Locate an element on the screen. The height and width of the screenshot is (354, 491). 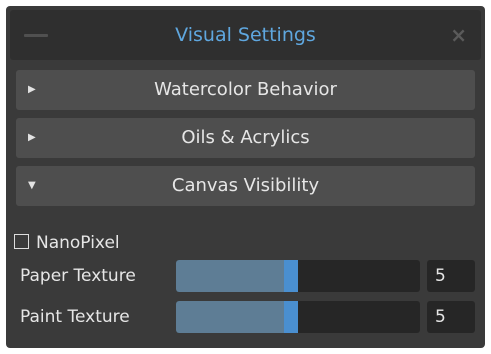
section-canvas-visibility: ▼ Canvas Visibility is located at coordinates (245, 186).